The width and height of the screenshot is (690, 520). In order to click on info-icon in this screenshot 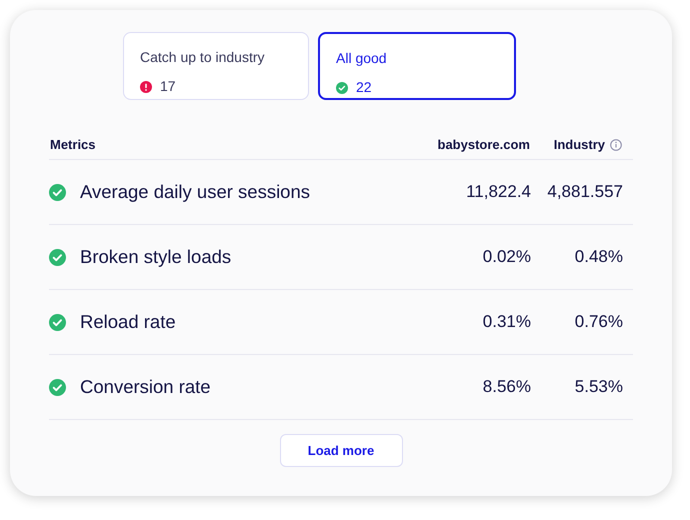, I will do `click(616, 144)`.